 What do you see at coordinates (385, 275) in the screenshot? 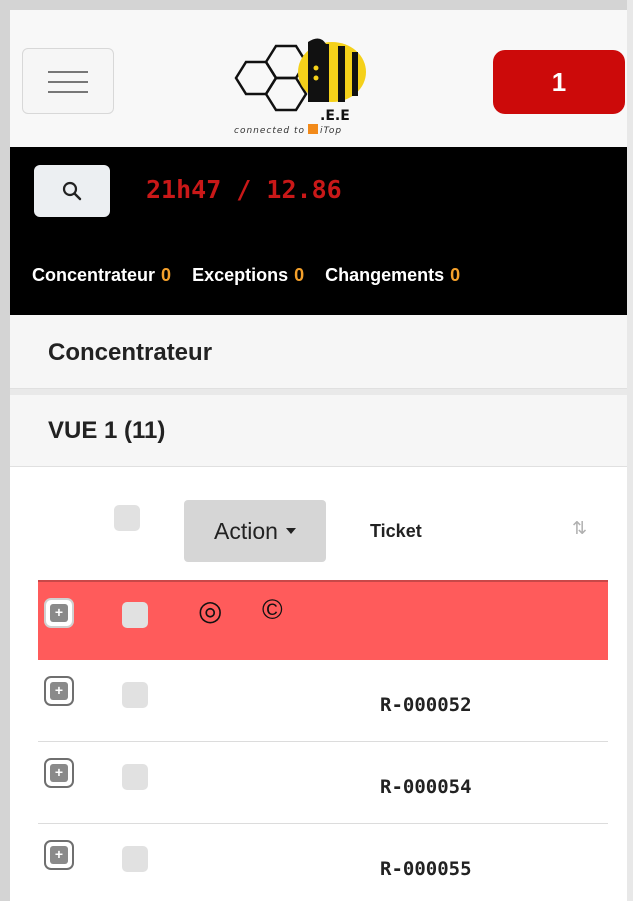
I see `counter-label: Changements` at bounding box center [385, 275].